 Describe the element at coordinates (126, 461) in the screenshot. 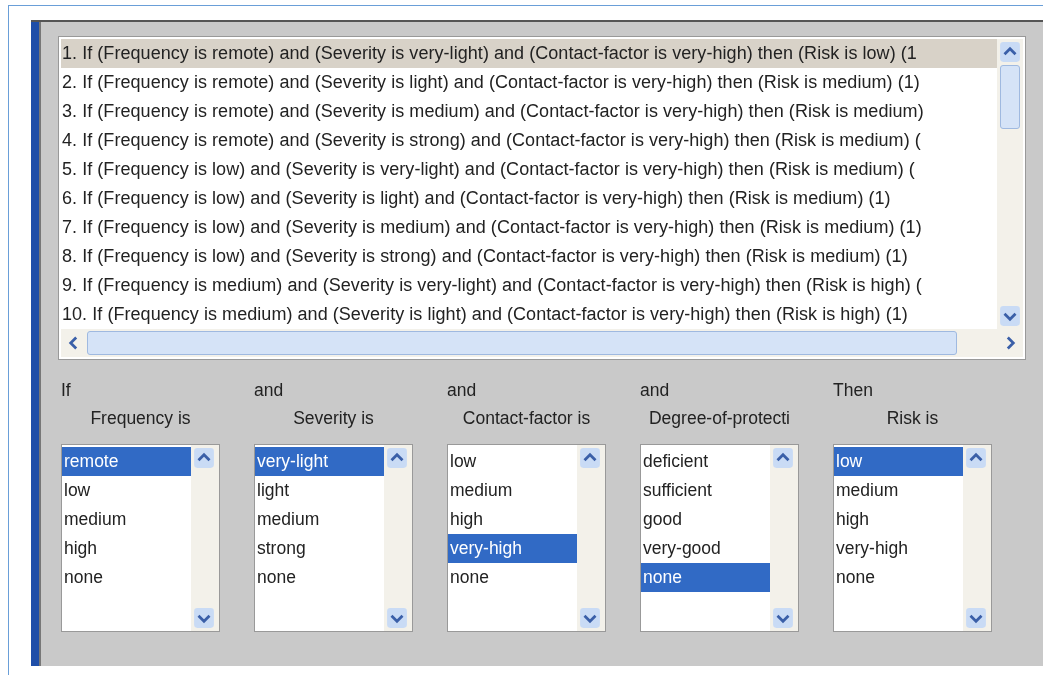

I see `term-option: remote` at that location.